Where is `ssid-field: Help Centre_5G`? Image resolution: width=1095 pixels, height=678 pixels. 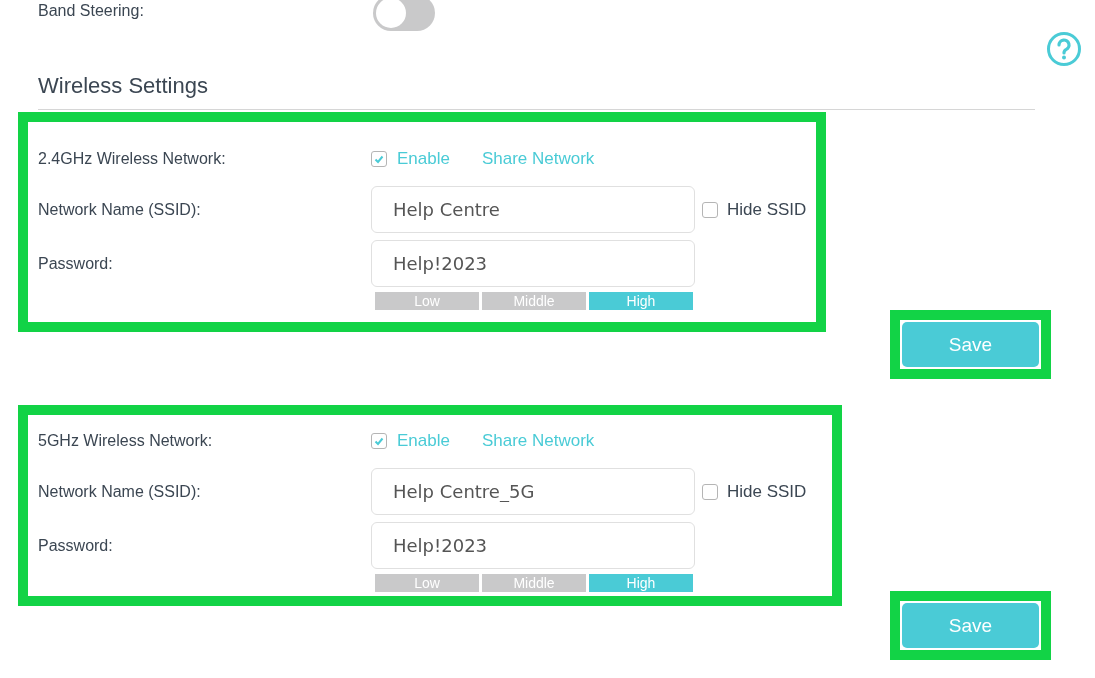 ssid-field: Help Centre_5G is located at coordinates (533, 491).